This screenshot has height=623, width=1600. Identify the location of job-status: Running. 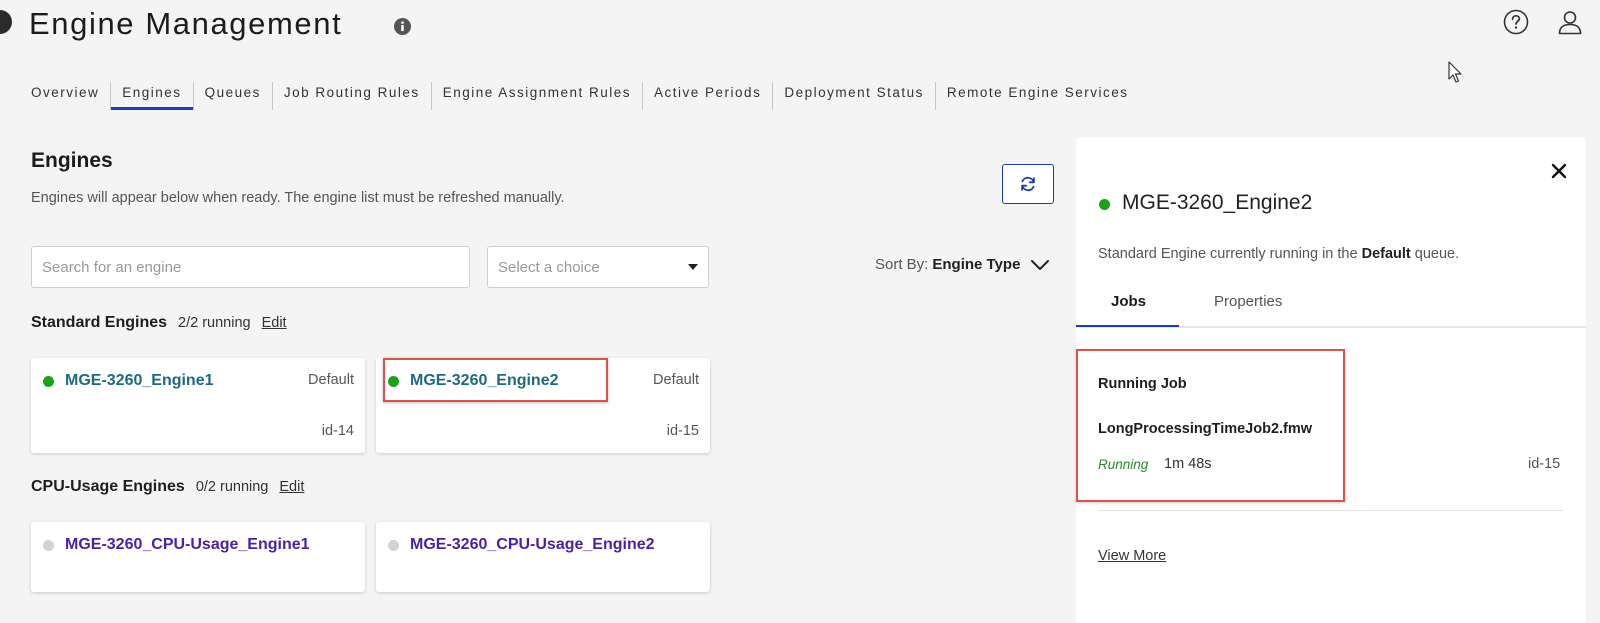
(1123, 464).